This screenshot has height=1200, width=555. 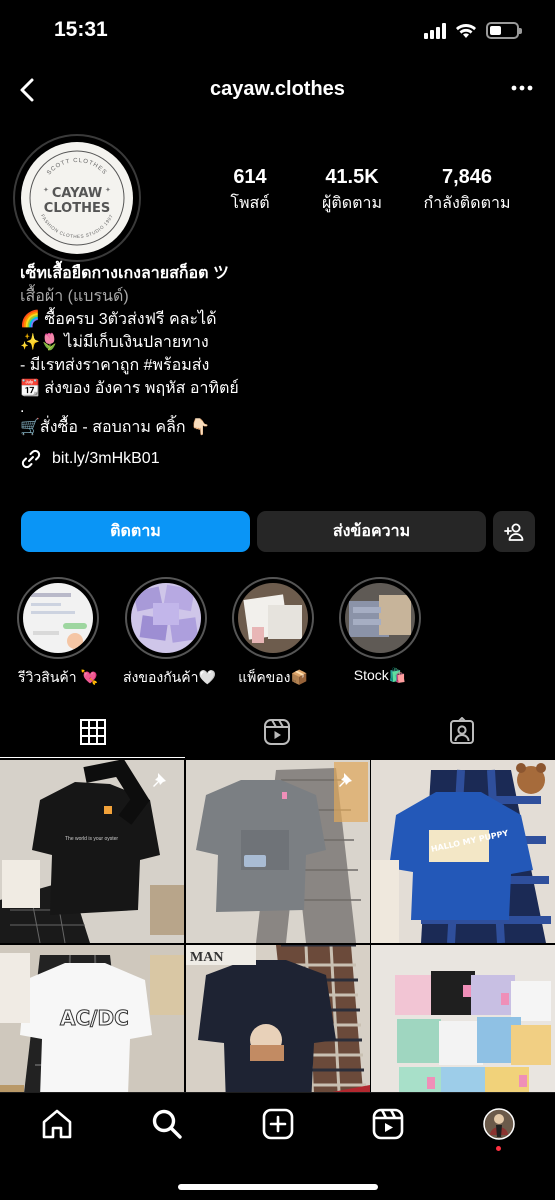 What do you see at coordinates (81, 29) in the screenshot?
I see `status-time: 15:31` at bounding box center [81, 29].